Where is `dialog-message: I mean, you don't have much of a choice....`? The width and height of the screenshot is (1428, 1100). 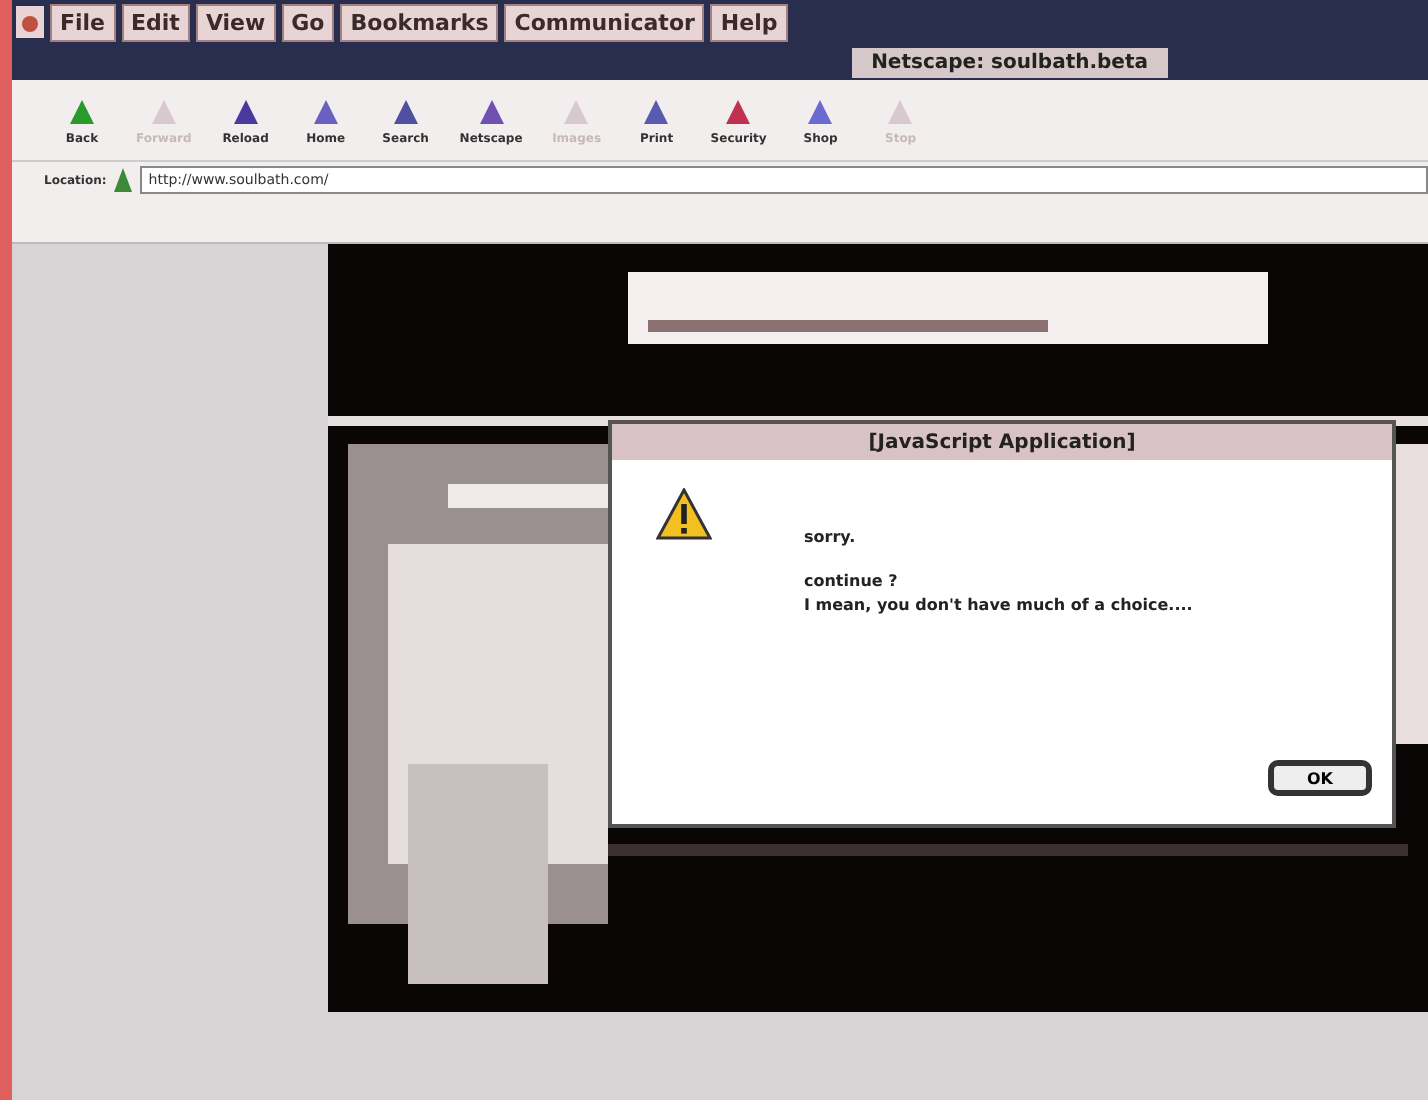
dialog-message: I mean, you don't have much of a choice.... is located at coordinates (998, 605).